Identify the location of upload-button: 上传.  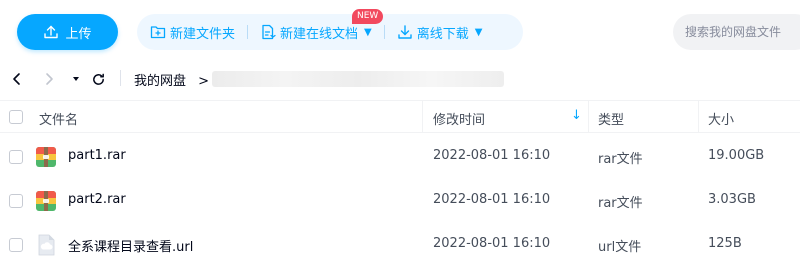
(67, 32).